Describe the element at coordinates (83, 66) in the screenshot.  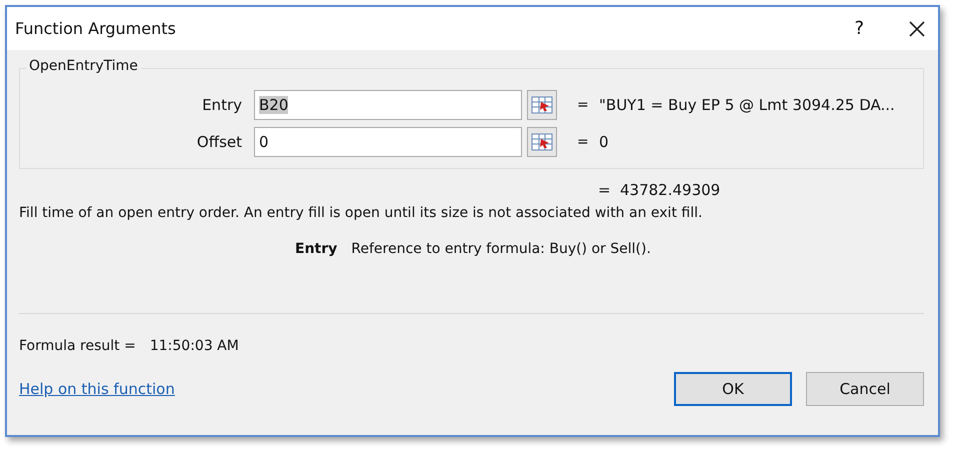
I see `function-name: OpenEntryTime` at that location.